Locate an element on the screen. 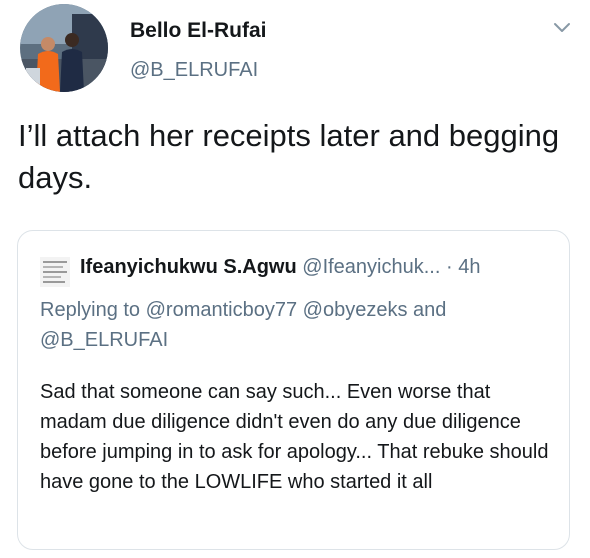 The width and height of the screenshot is (590, 558). mention-link: @B_ELRUFAI is located at coordinates (104, 340).